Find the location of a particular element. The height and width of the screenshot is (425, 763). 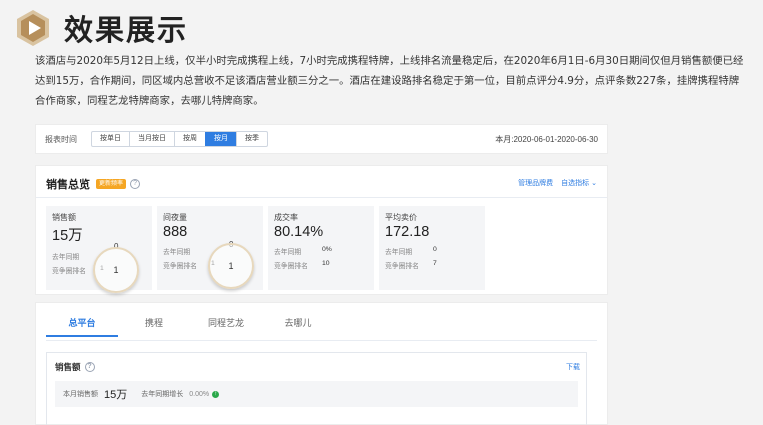

monthly-sales-value: 15万 is located at coordinates (116, 395).